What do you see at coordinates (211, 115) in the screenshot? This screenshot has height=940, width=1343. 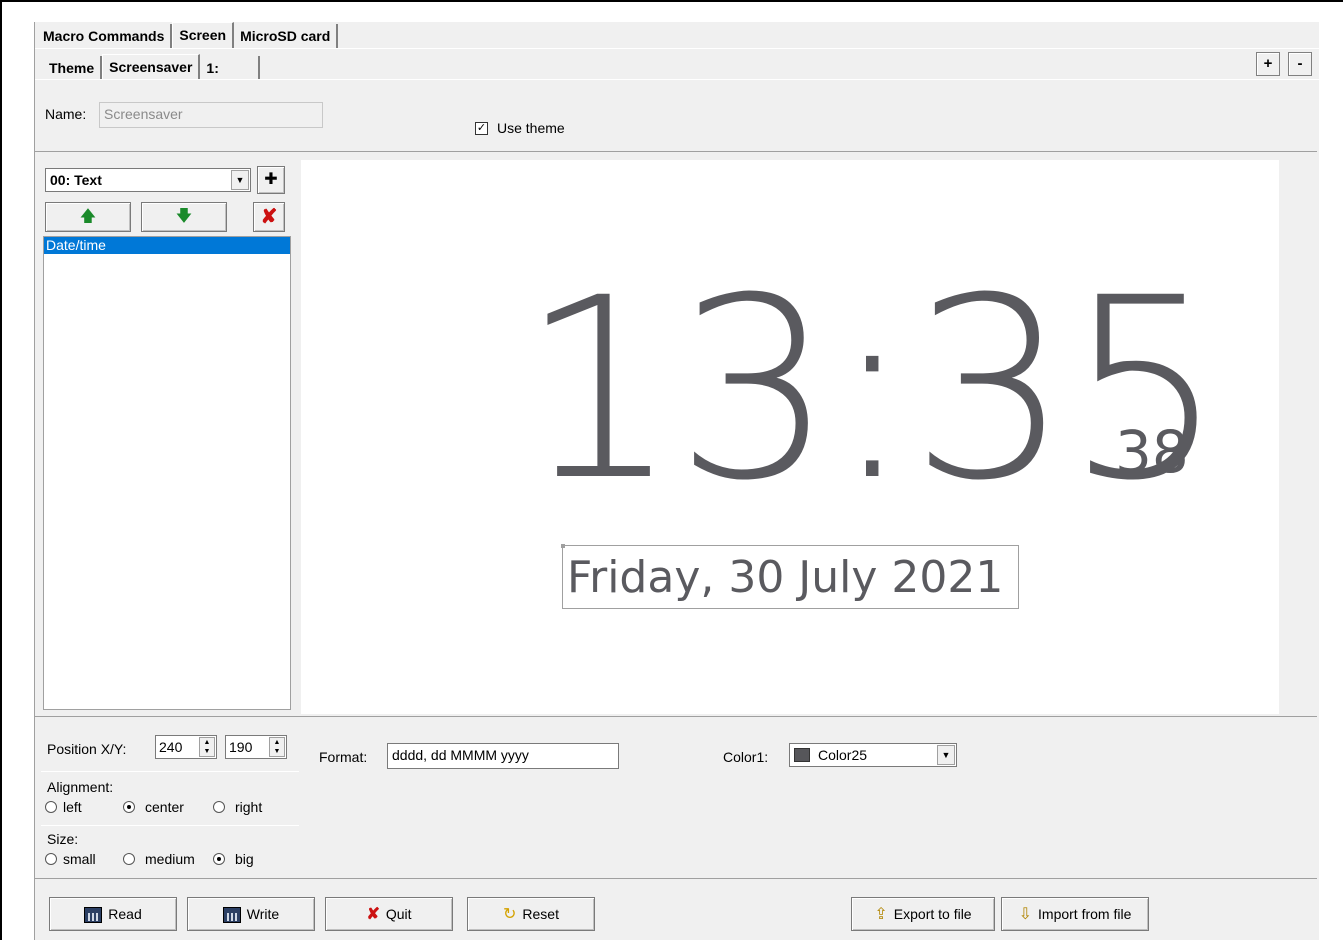 I see `name-field: Screensaver` at bounding box center [211, 115].